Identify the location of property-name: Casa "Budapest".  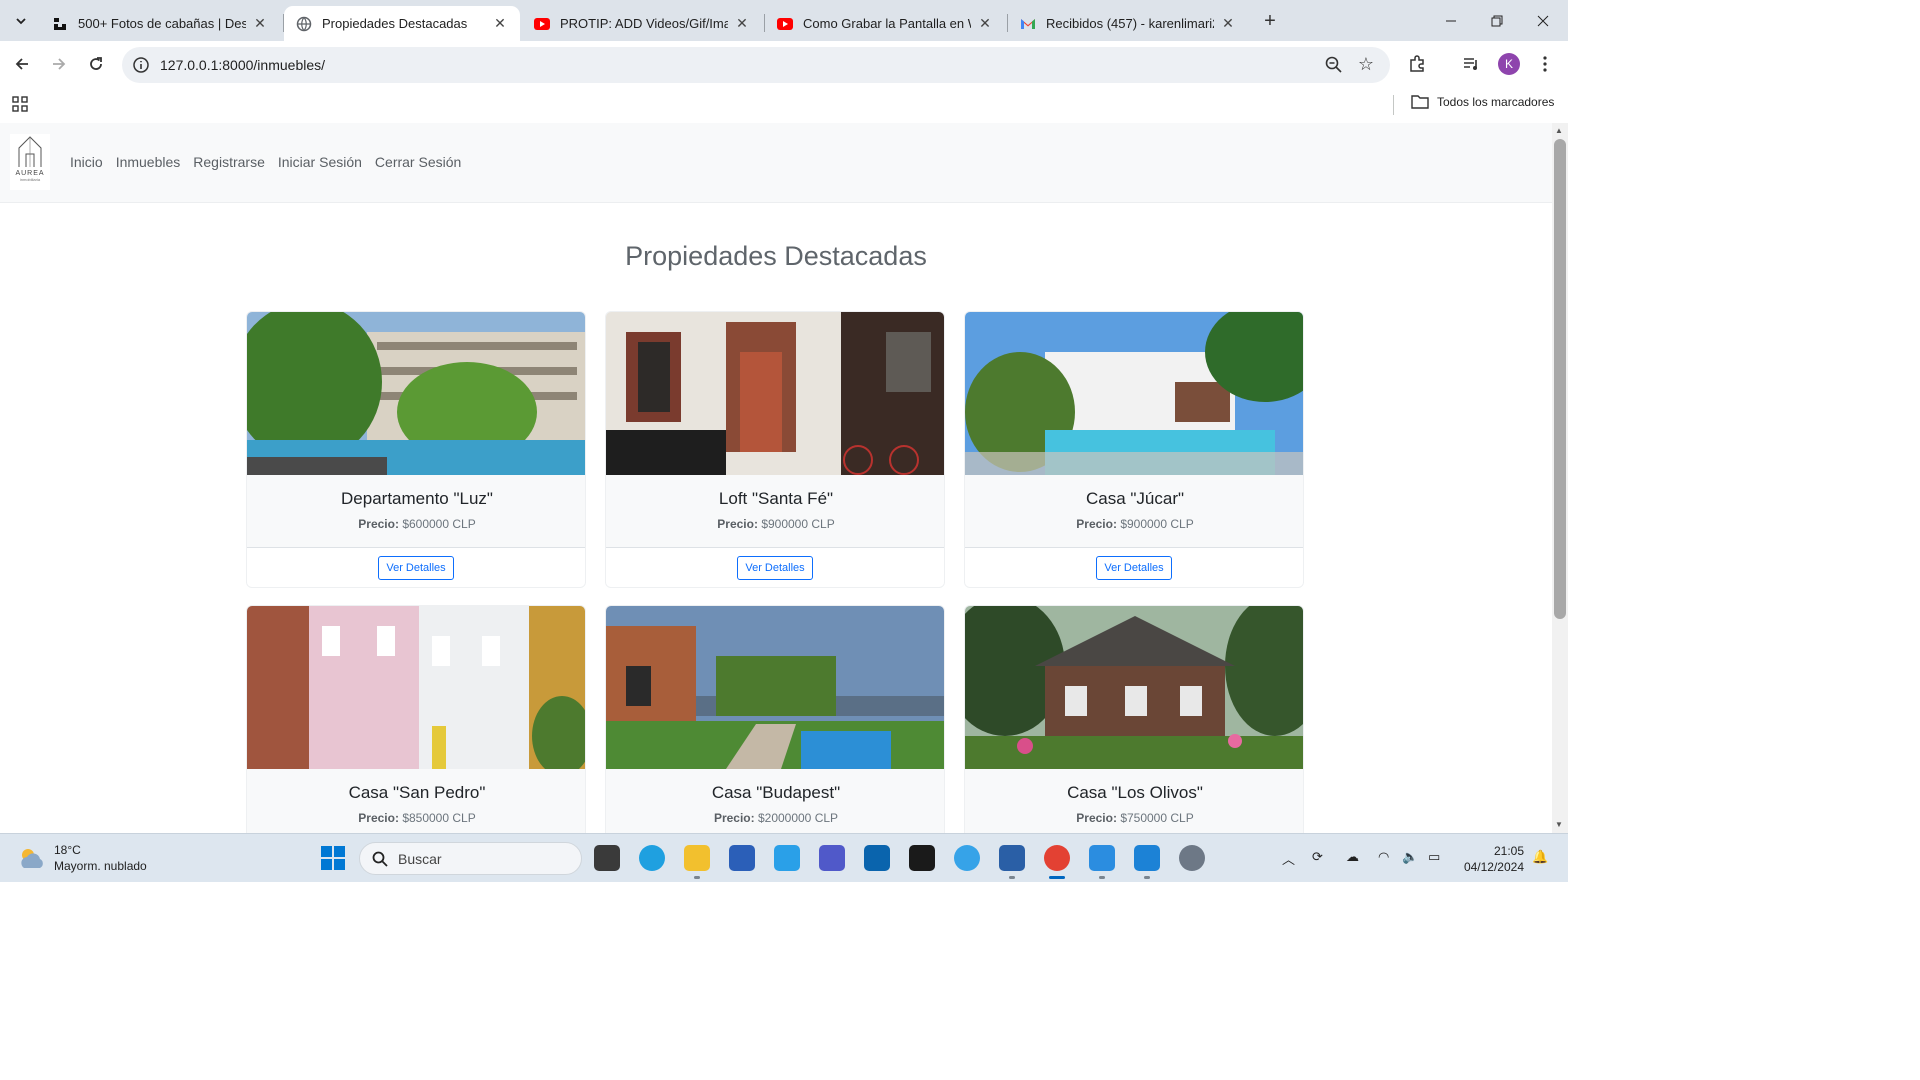
(776, 792).